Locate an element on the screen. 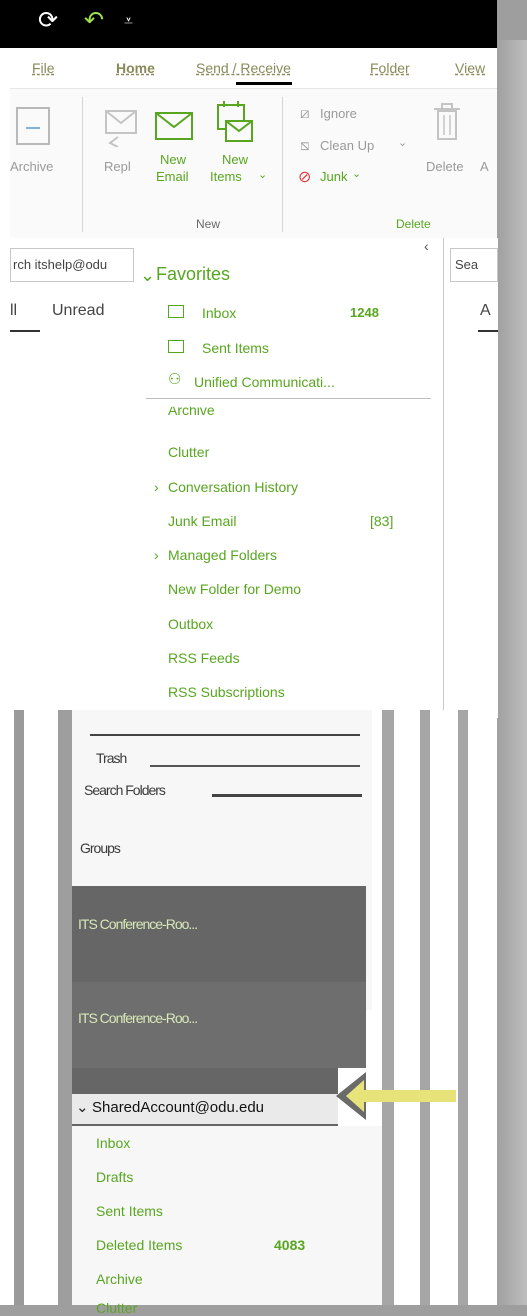 This screenshot has height=1316, width=527. title-bar: ⟳ ↶ ⩡ is located at coordinates (248, 24).